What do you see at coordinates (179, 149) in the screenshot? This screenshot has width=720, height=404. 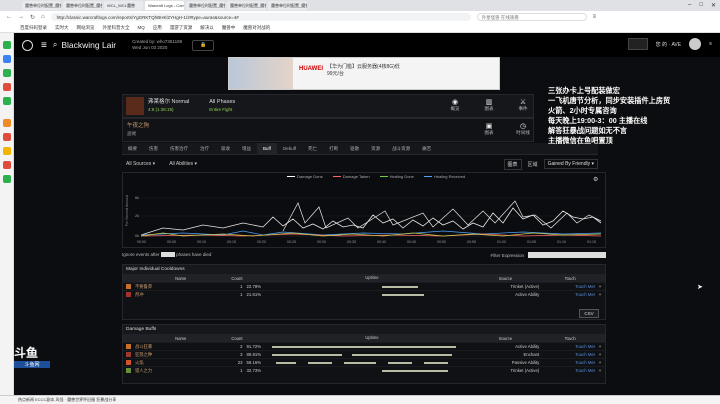 I see `tab-damage-taken: 伤害治疗` at bounding box center [179, 149].